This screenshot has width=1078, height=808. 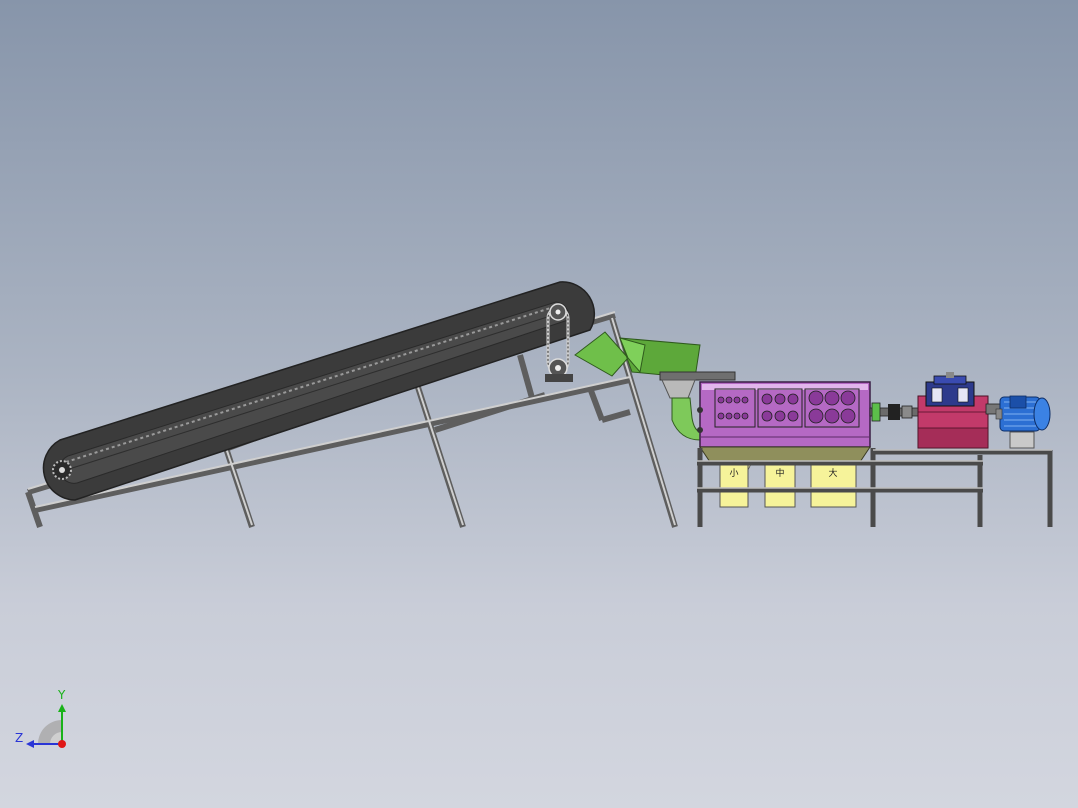 What do you see at coordinates (46, 726) in the screenshot?
I see `orientation-triad` at bounding box center [46, 726].